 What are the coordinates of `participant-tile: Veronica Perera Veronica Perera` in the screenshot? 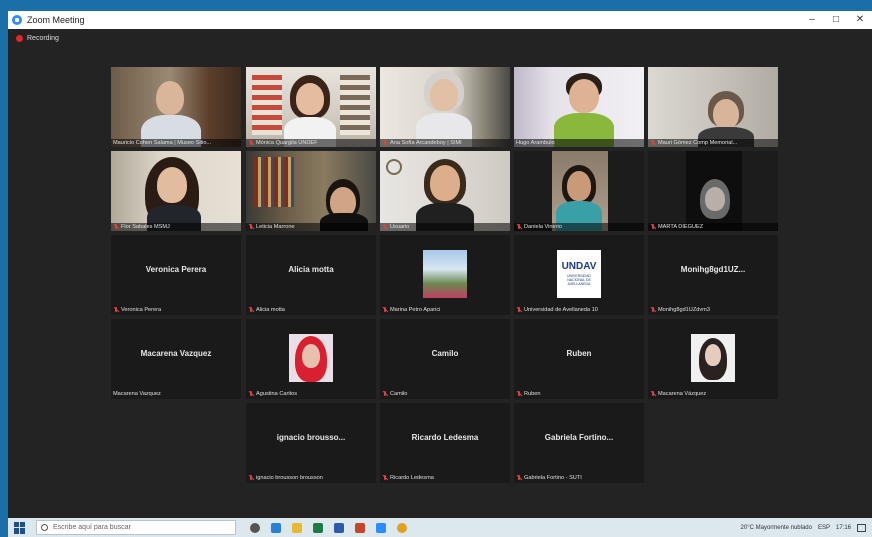 It's located at (176, 275).